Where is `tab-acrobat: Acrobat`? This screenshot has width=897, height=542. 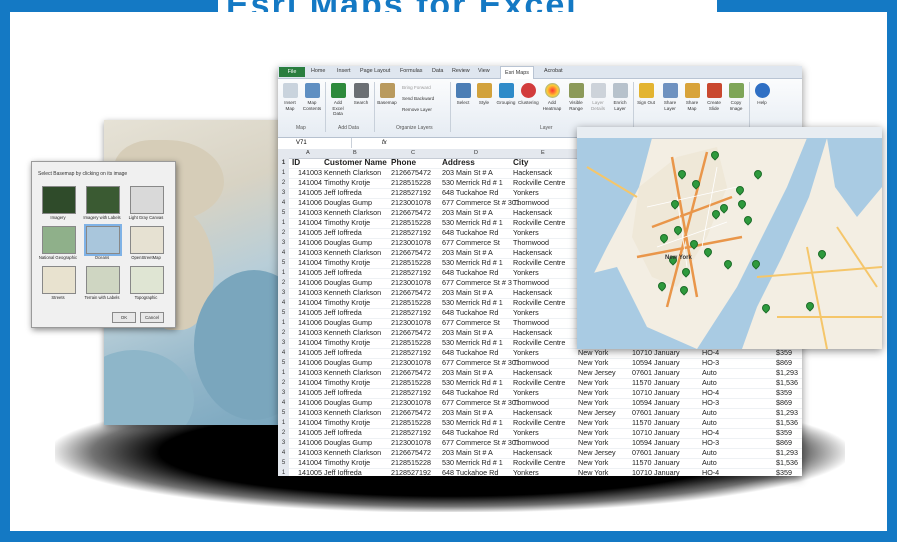 tab-acrobat: Acrobat is located at coordinates (553, 71).